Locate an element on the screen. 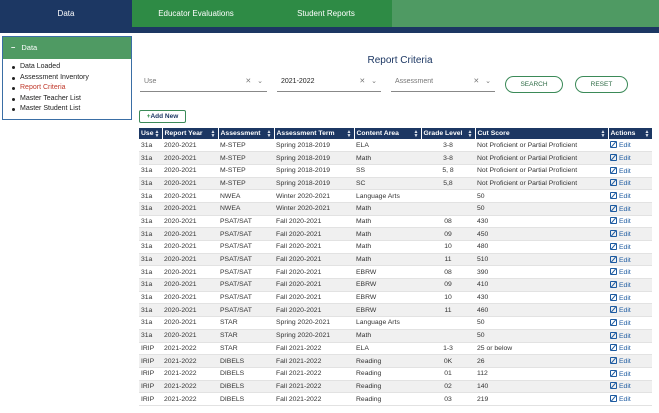 The width and height of the screenshot is (659, 413). table-cell: M-STEP is located at coordinates (246, 146).